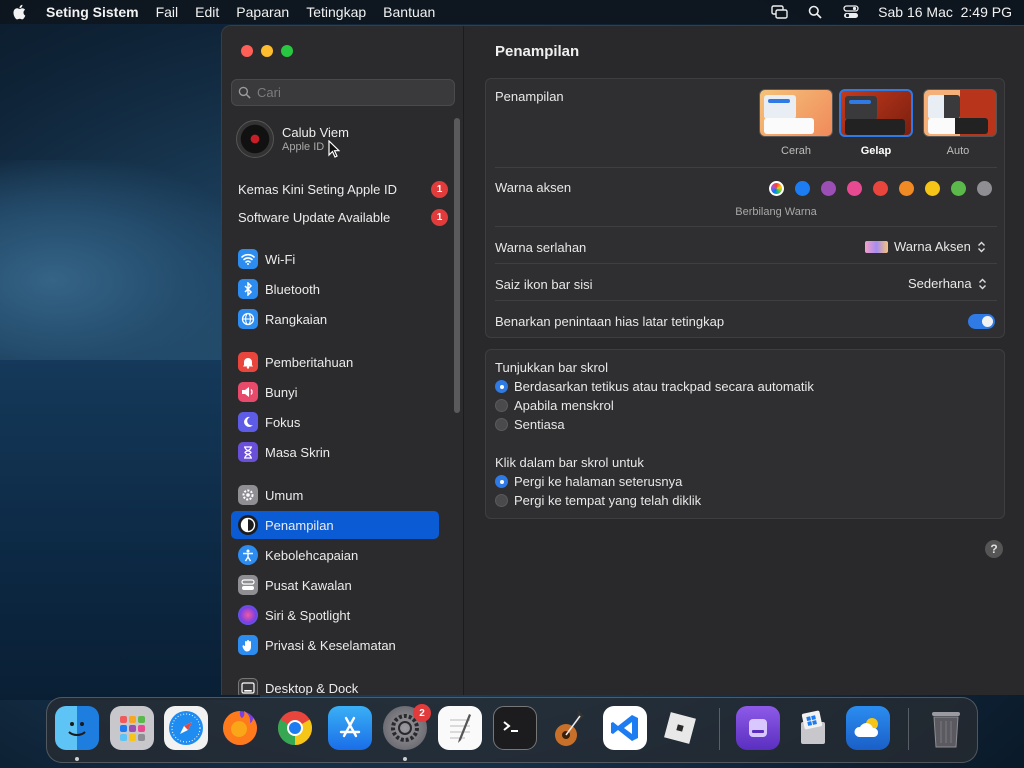 This screenshot has width=1024, height=768. I want to click on sidebar-item-rangkaian: Rangkaian, so click(335, 319).